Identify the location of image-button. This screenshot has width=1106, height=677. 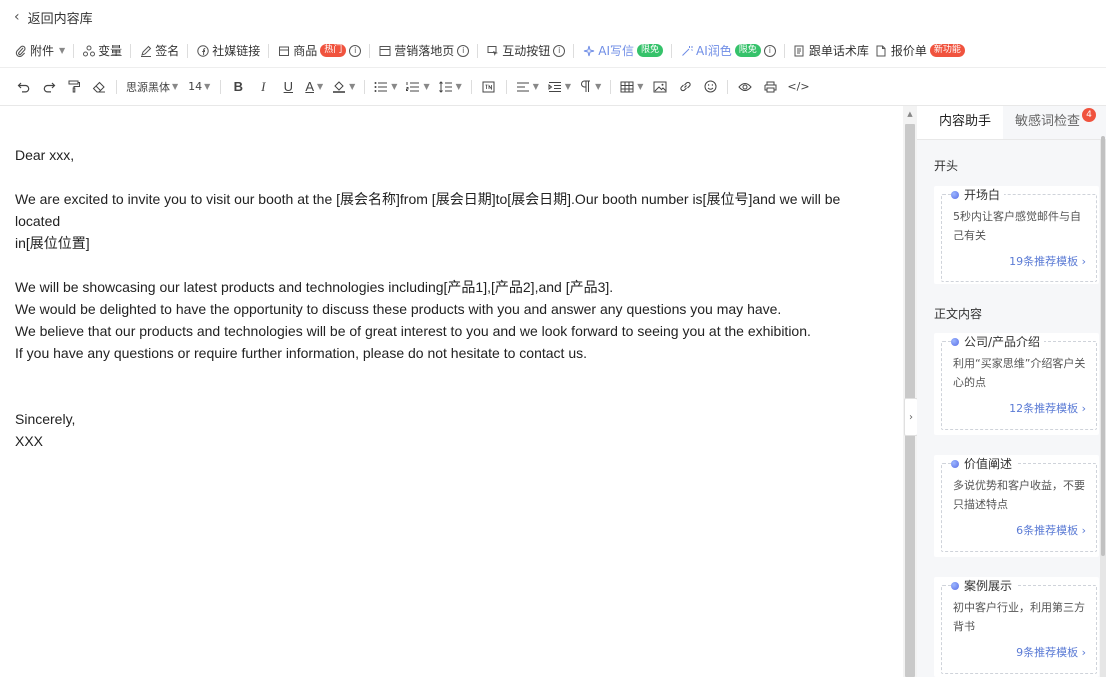
(660, 87).